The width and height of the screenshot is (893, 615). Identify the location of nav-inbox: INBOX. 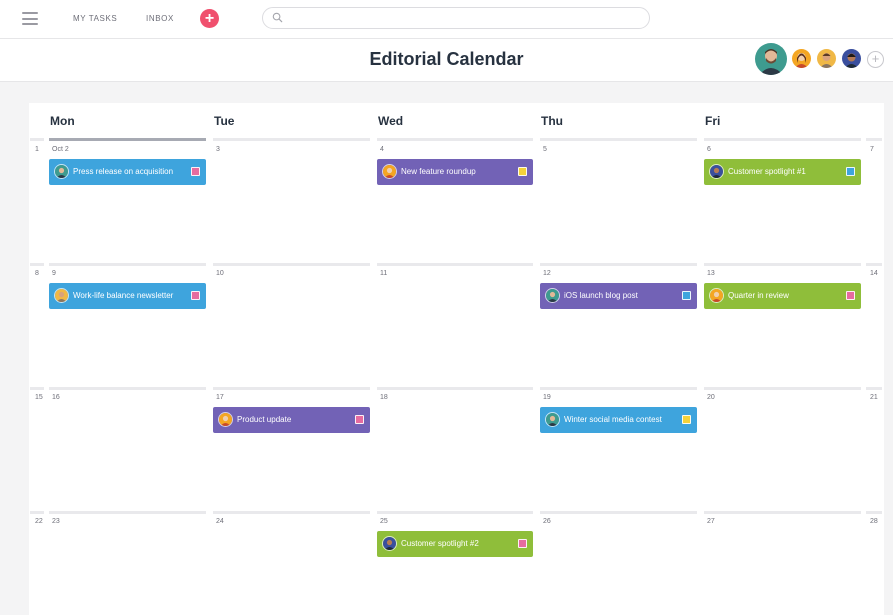
(160, 18).